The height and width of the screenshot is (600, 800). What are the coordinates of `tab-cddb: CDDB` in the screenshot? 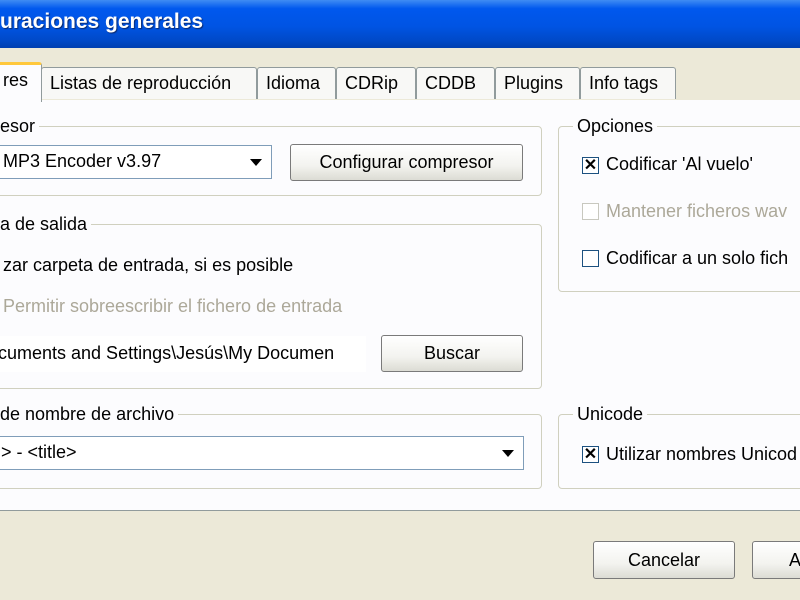 It's located at (455, 83).